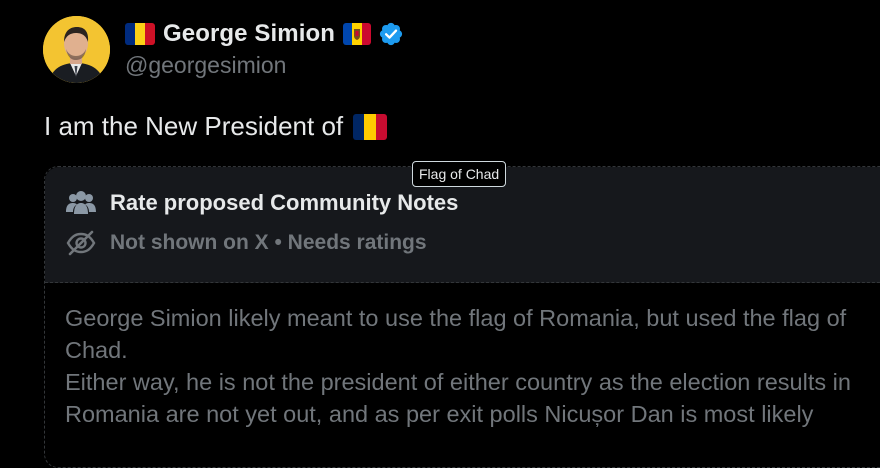 The width and height of the screenshot is (880, 468). Describe the element at coordinates (284, 203) in the screenshot. I see `rate-notes-title: Rate proposed Community Notes` at that location.